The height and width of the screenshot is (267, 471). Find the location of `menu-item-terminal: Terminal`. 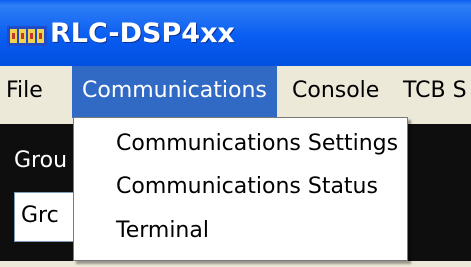

menu-item-terminal: Terminal is located at coordinates (162, 231).